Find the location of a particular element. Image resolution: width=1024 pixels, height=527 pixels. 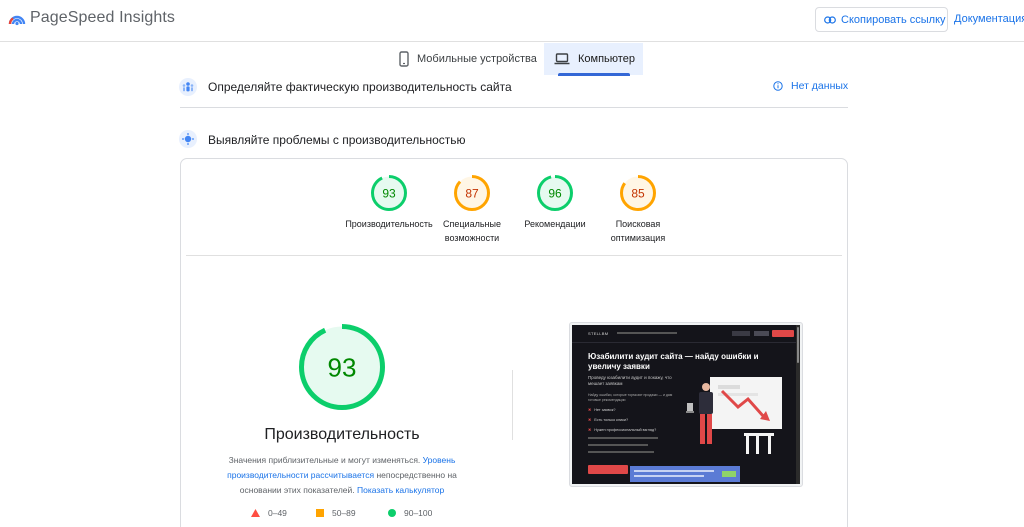

preview-logo: STELLBM is located at coordinates (598, 333).